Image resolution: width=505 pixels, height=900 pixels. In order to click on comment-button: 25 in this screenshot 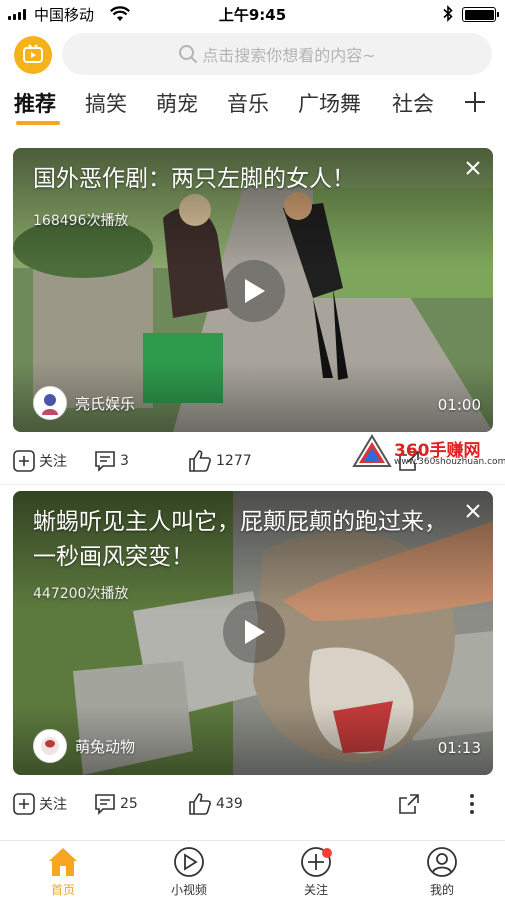, I will do `click(116, 804)`.